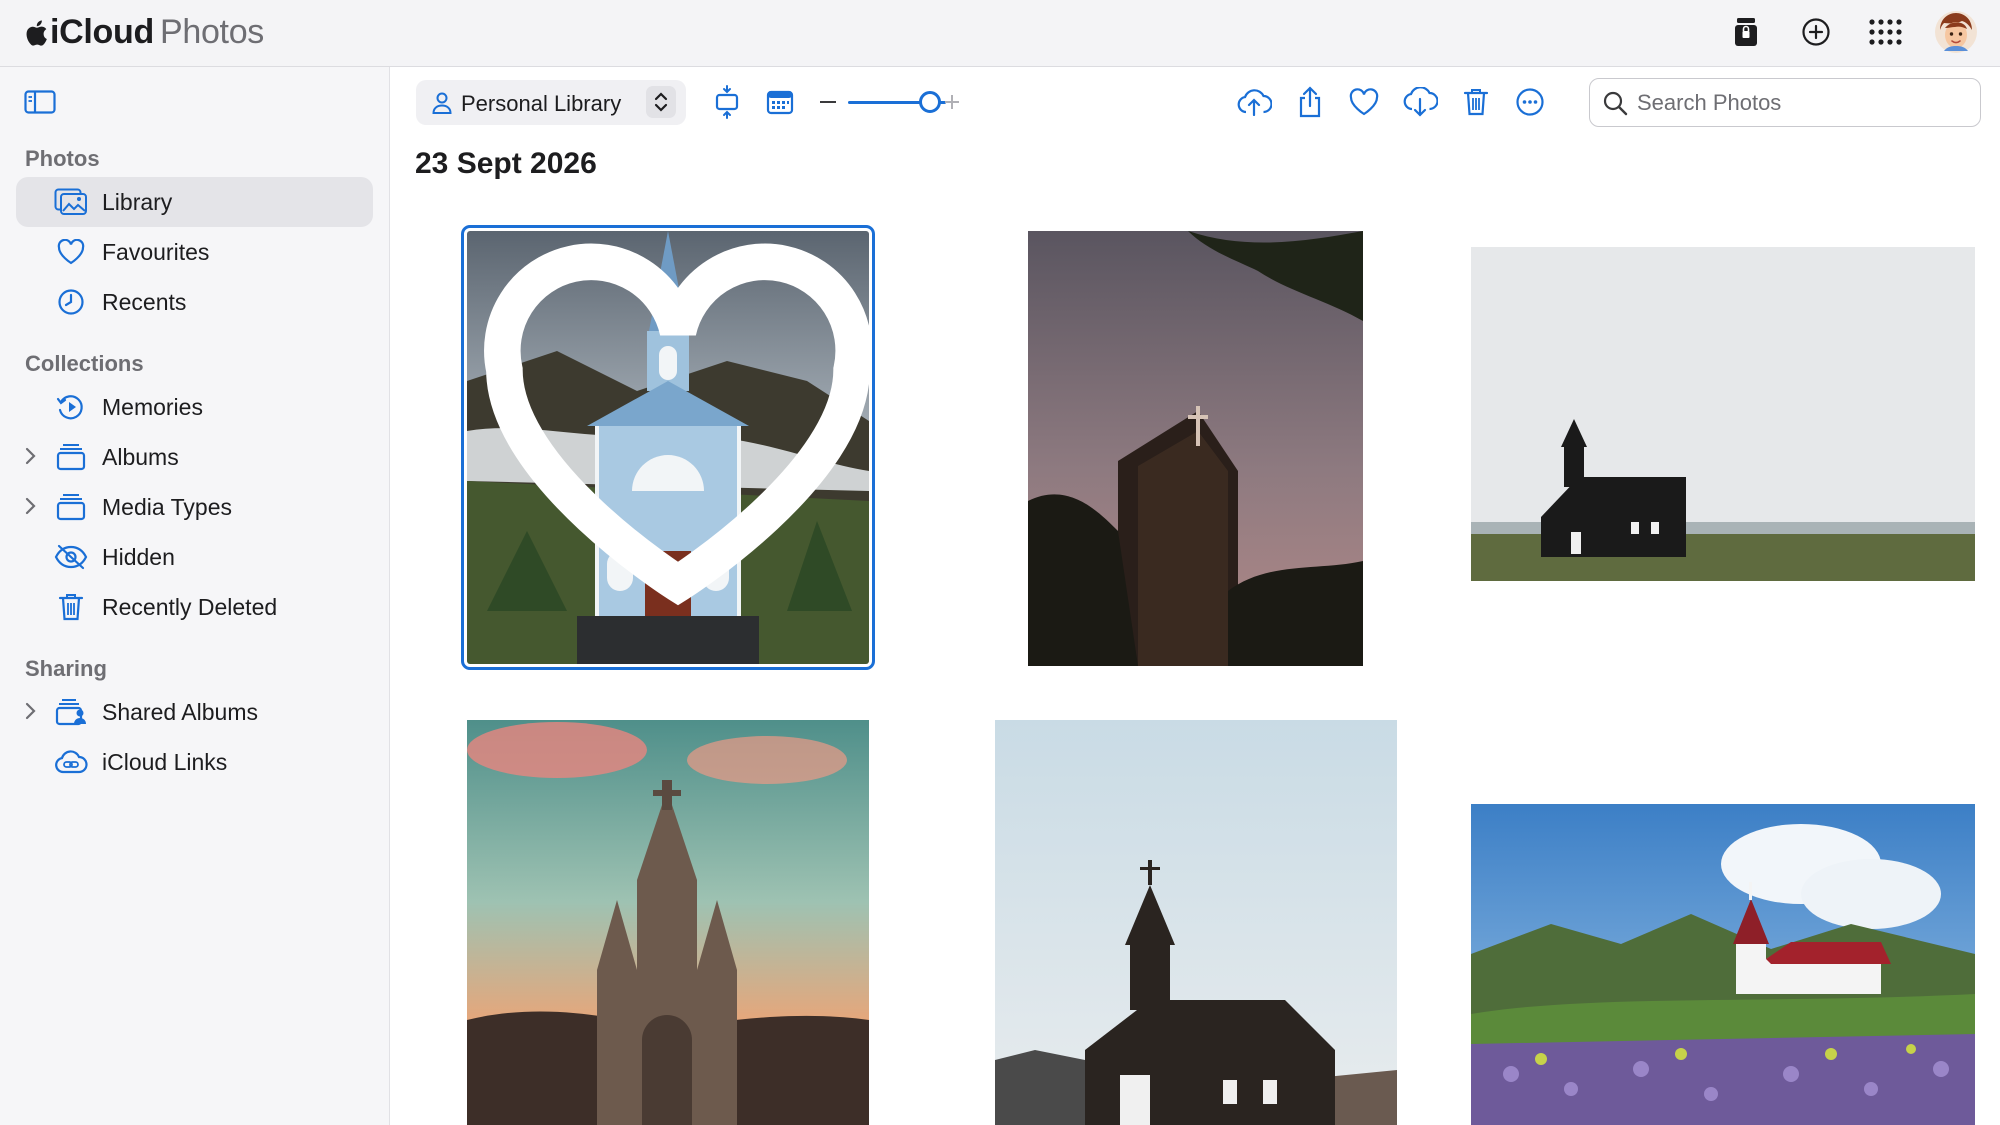 This screenshot has width=2000, height=1125. What do you see at coordinates (194, 202) in the screenshot?
I see `sidebar-item-library: Library` at bounding box center [194, 202].